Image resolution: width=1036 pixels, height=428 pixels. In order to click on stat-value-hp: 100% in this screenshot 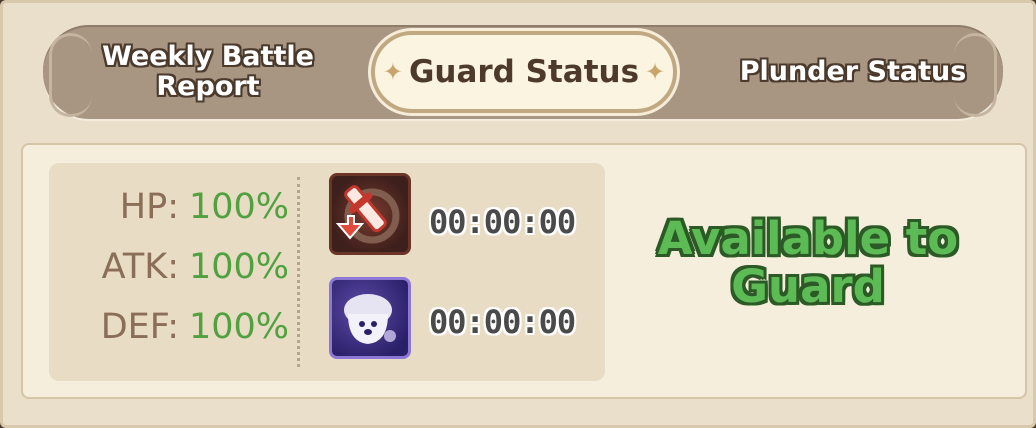, I will do `click(239, 207)`.